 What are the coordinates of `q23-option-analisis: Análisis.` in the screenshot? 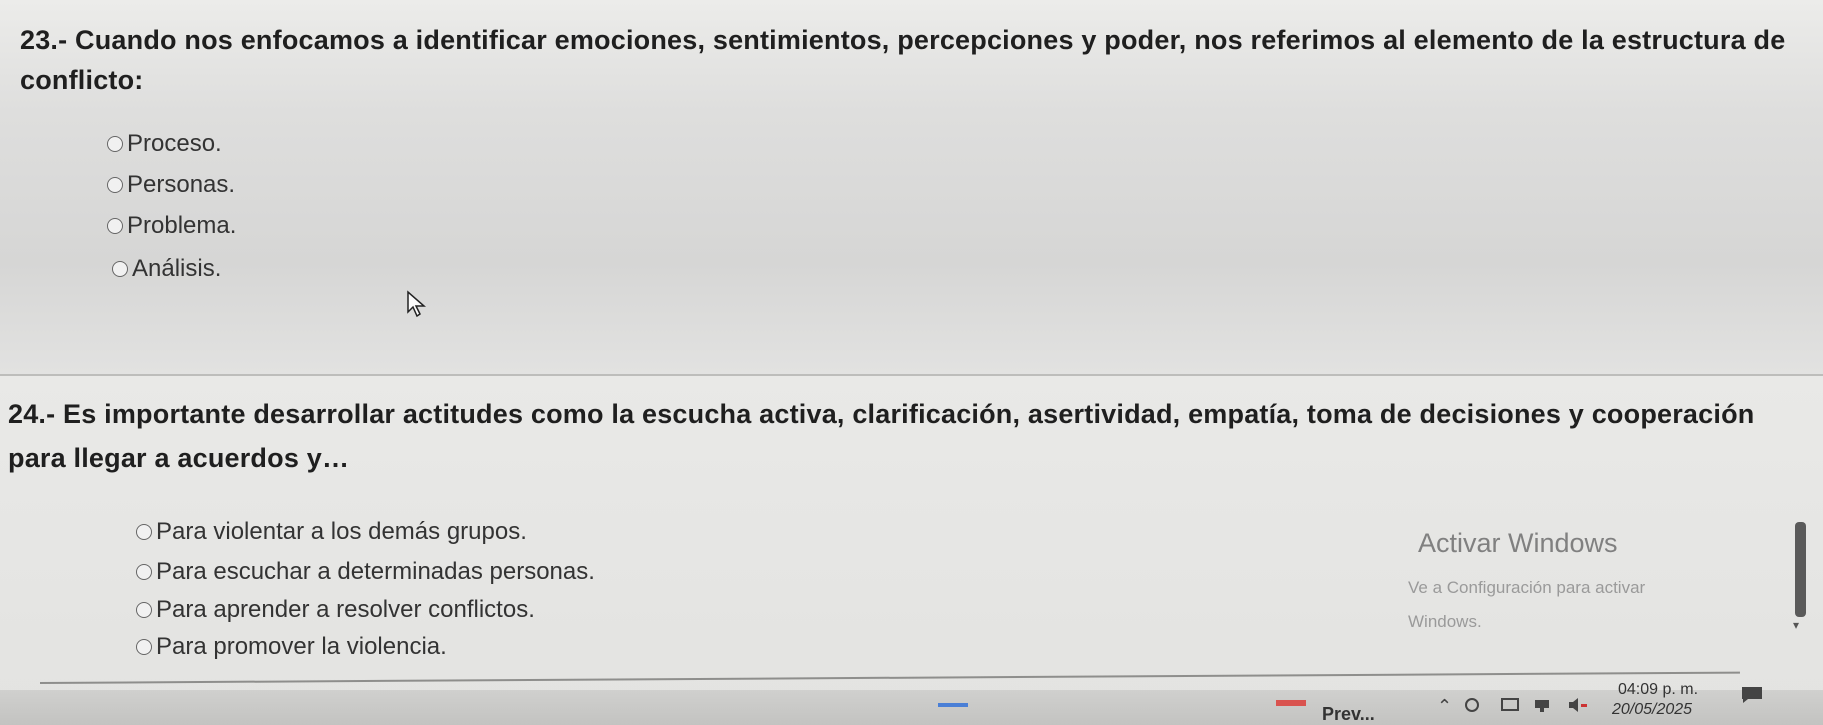 It's located at (166, 269).